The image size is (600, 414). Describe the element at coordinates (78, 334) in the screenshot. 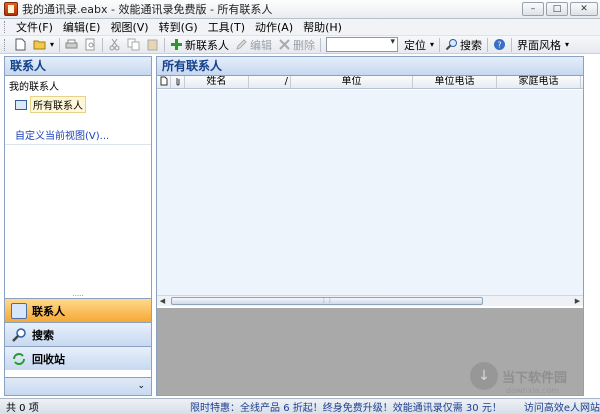

I see `nav-search-button: 搜索` at that location.